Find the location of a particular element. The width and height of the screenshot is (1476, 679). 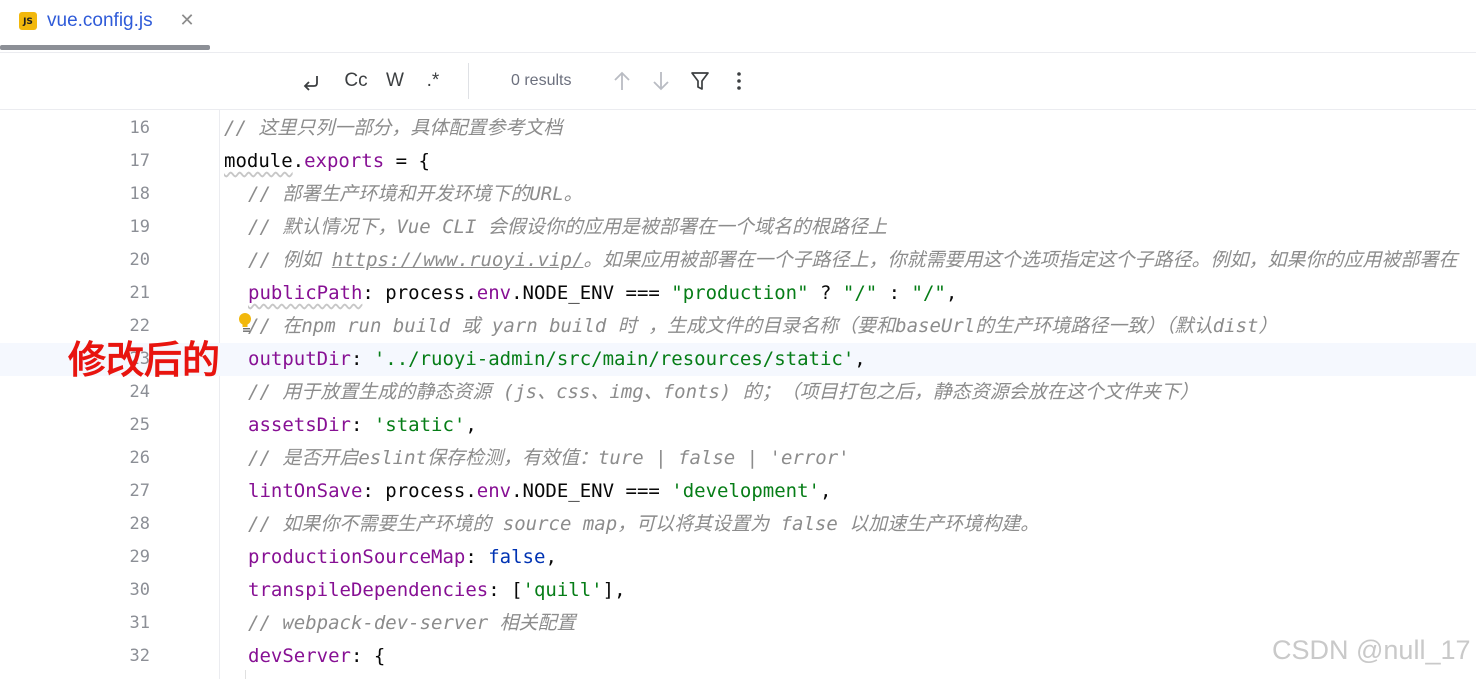

toolbar-separator is located at coordinates (468, 81).